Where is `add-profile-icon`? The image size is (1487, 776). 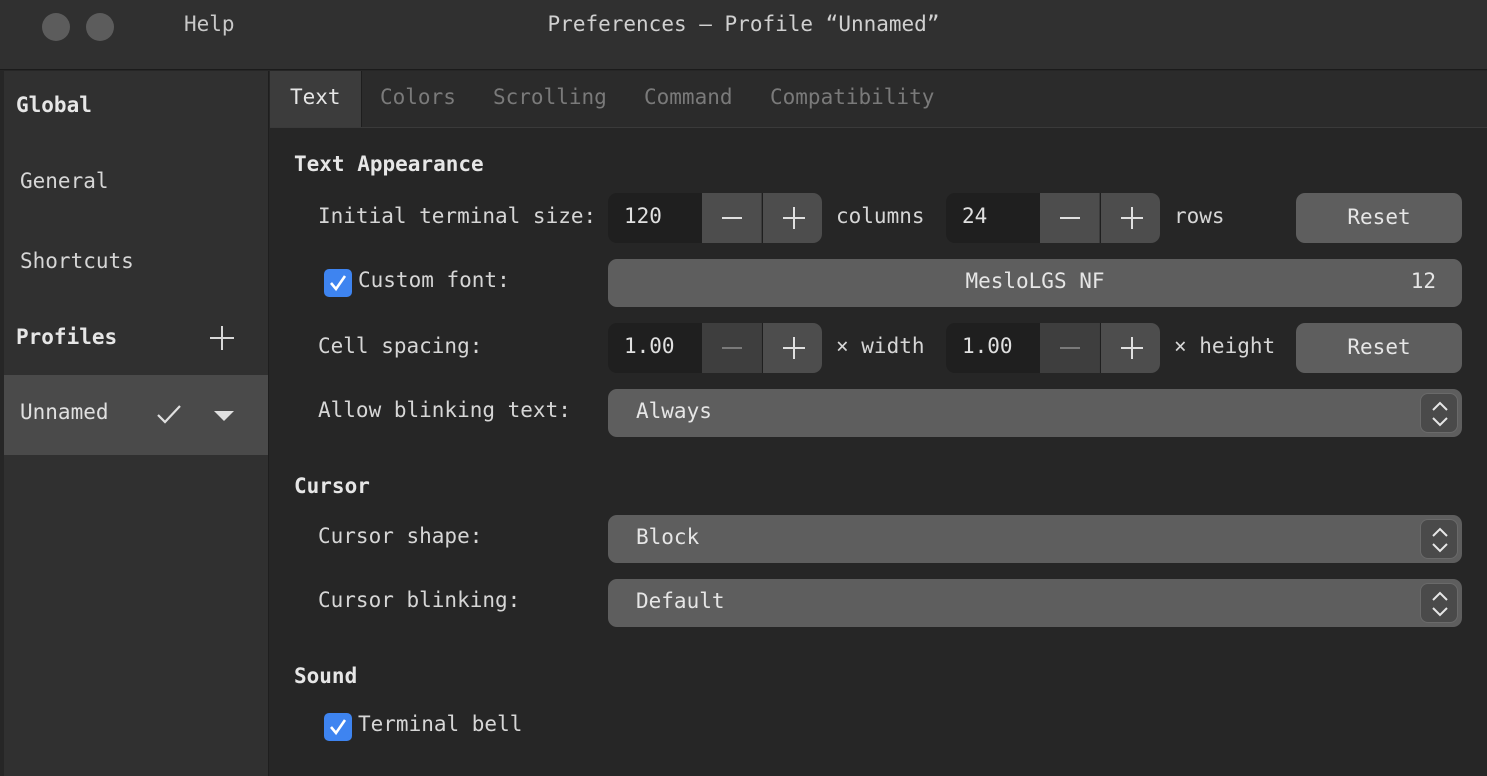
add-profile-icon is located at coordinates (222, 338).